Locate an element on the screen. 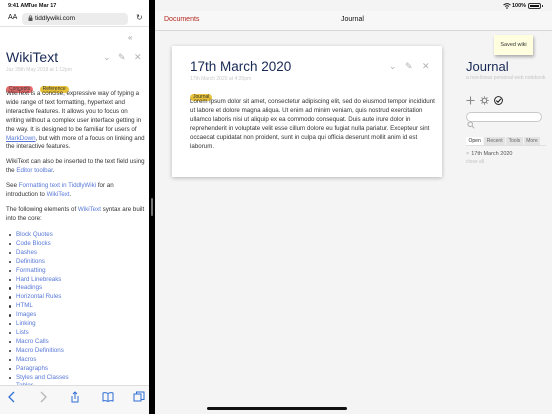 The image size is (552, 414). tabs-icon is located at coordinates (139, 397).